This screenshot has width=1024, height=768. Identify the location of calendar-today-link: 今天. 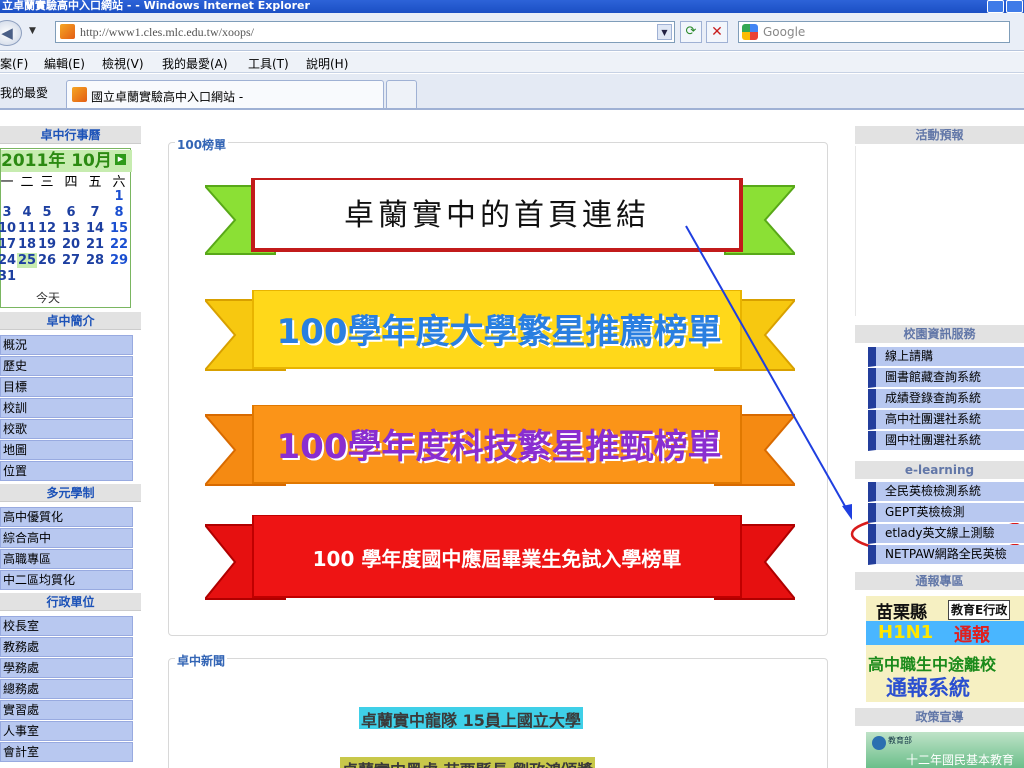
(48, 297).